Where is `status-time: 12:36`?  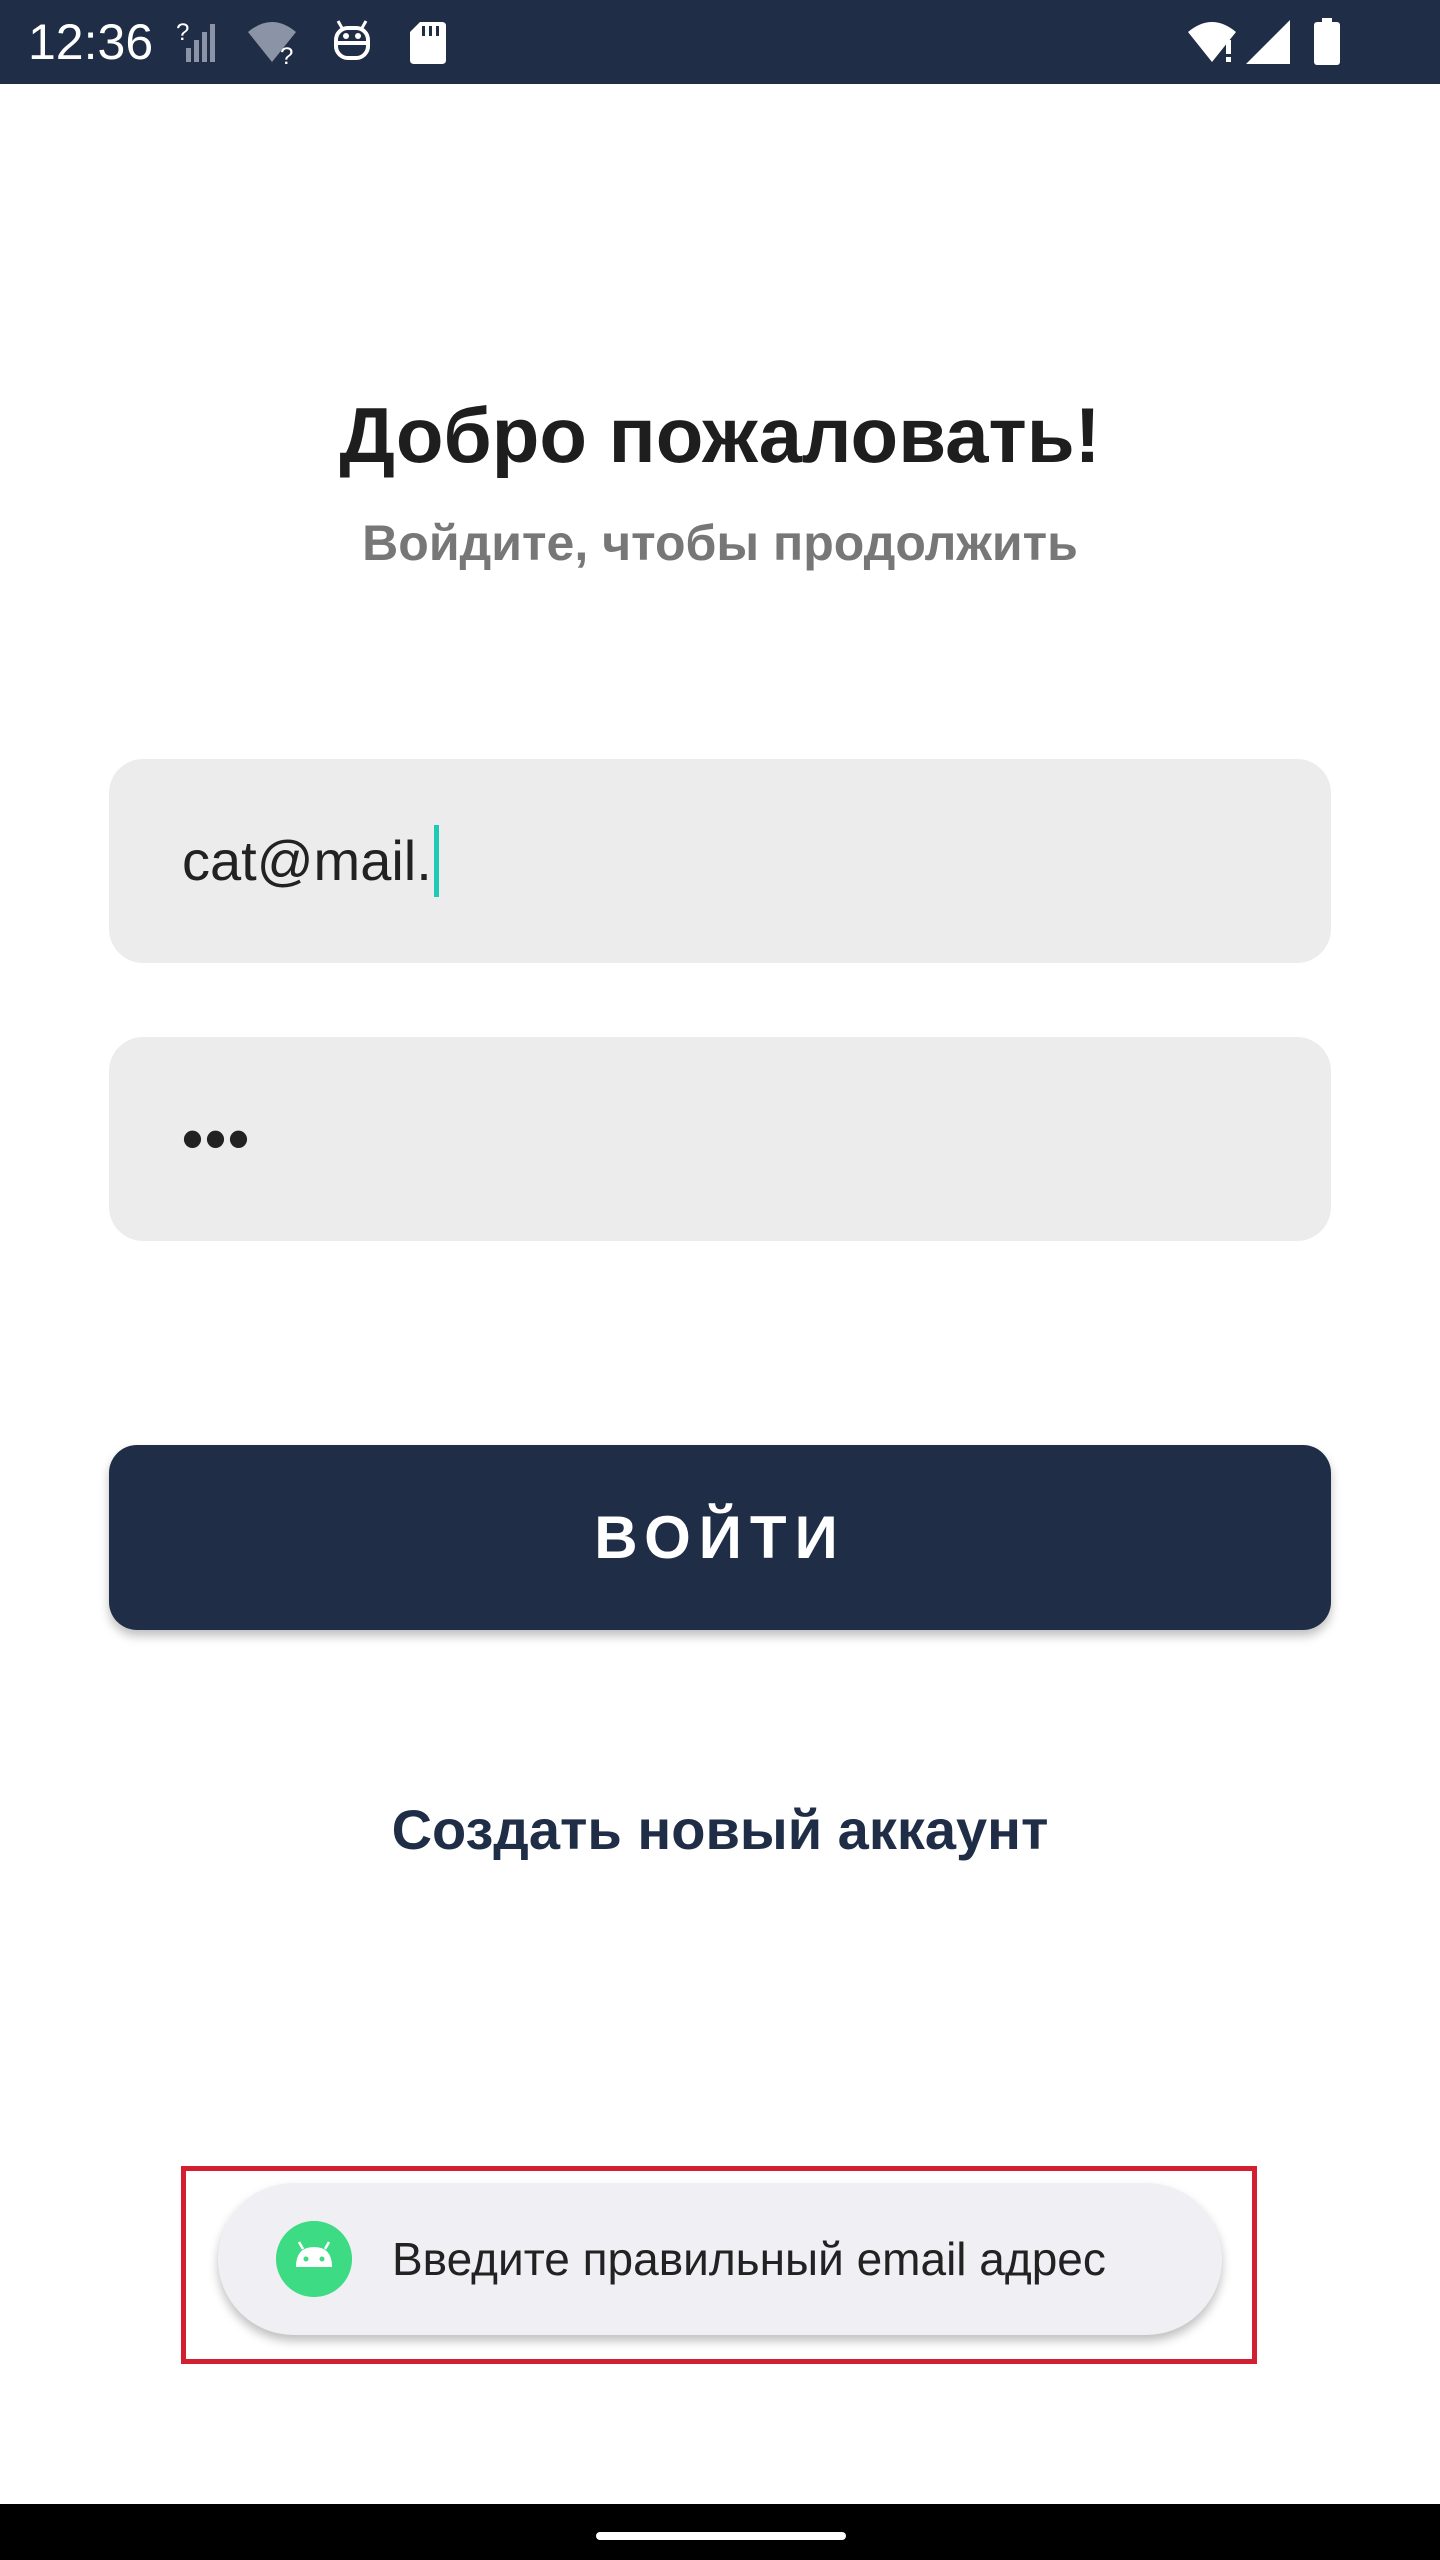
status-time: 12:36 is located at coordinates (91, 42).